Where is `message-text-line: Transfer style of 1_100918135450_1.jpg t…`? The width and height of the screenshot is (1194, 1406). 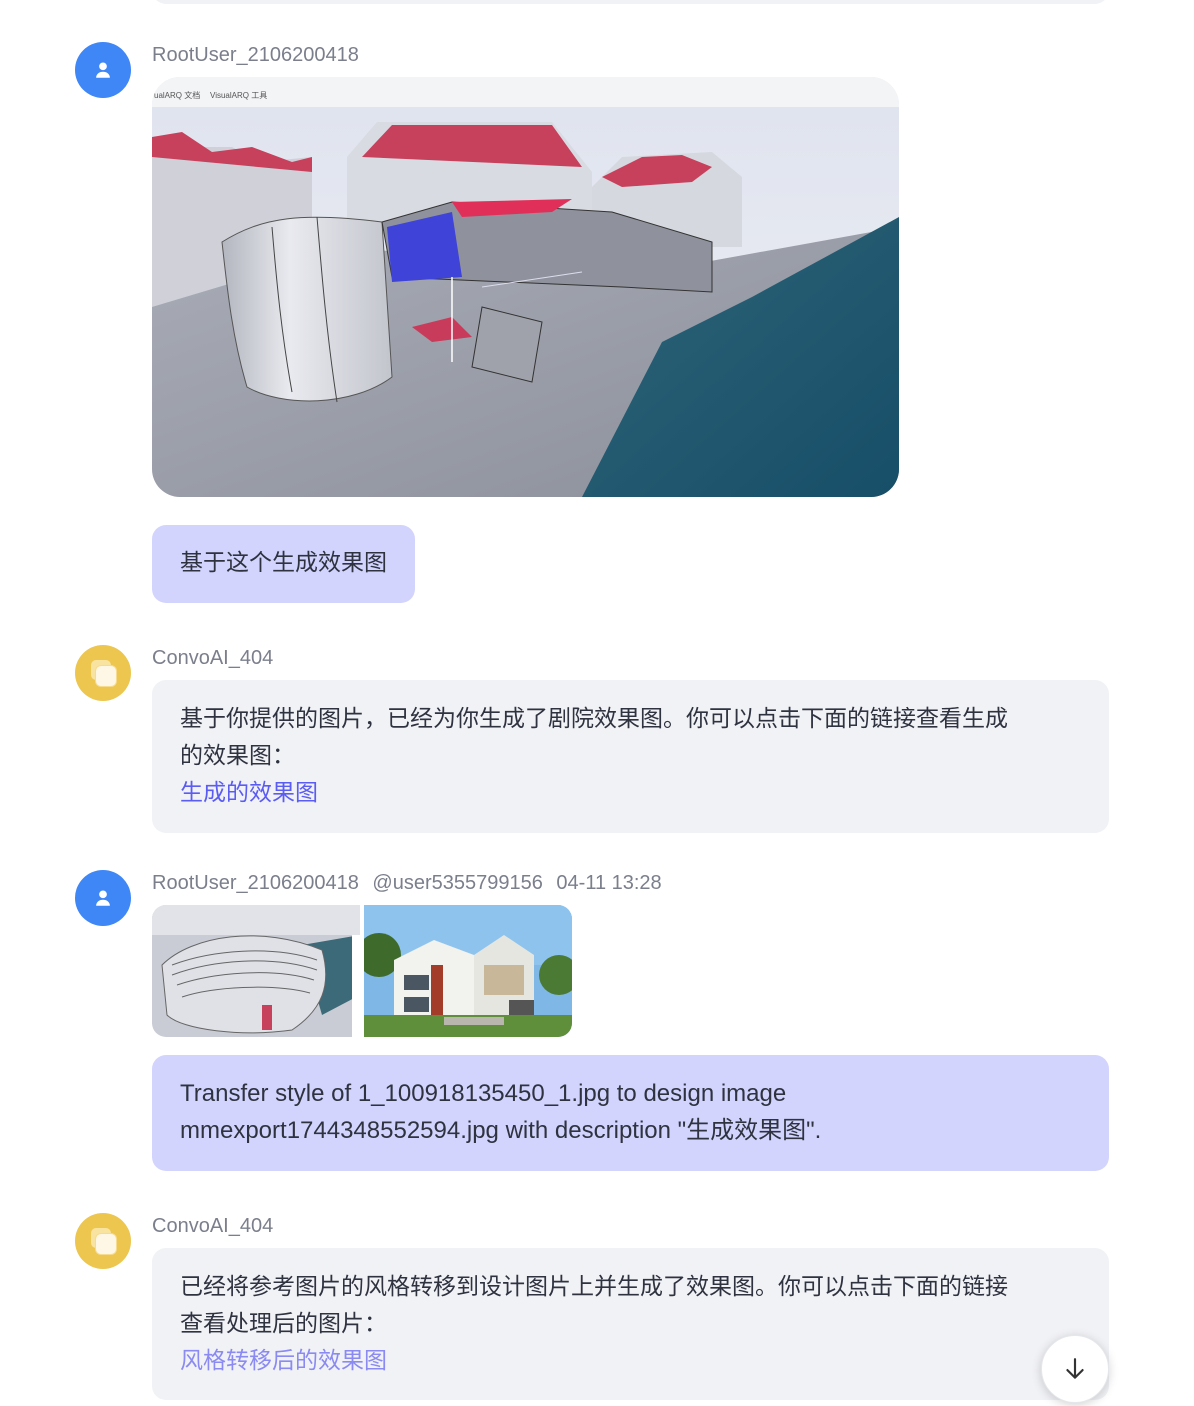 message-text-line: Transfer style of 1_100918135450_1.jpg t… is located at coordinates (483, 1093).